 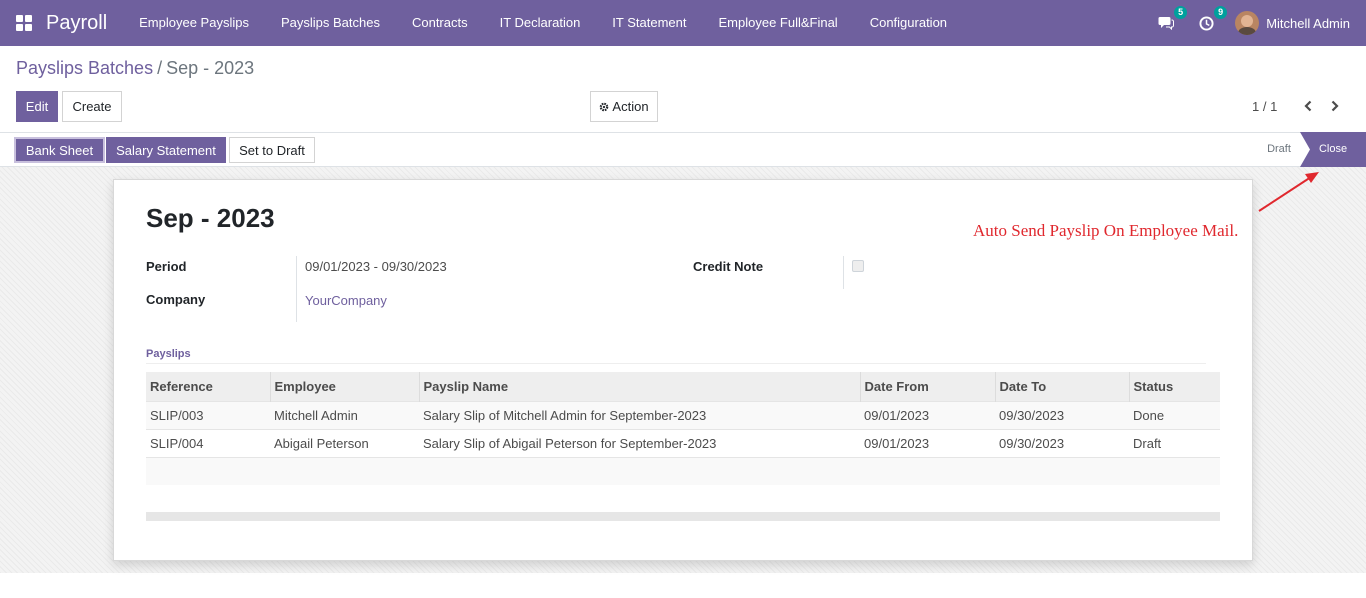 What do you see at coordinates (346, 300) in the screenshot?
I see `company-value: YourCompany` at bounding box center [346, 300].